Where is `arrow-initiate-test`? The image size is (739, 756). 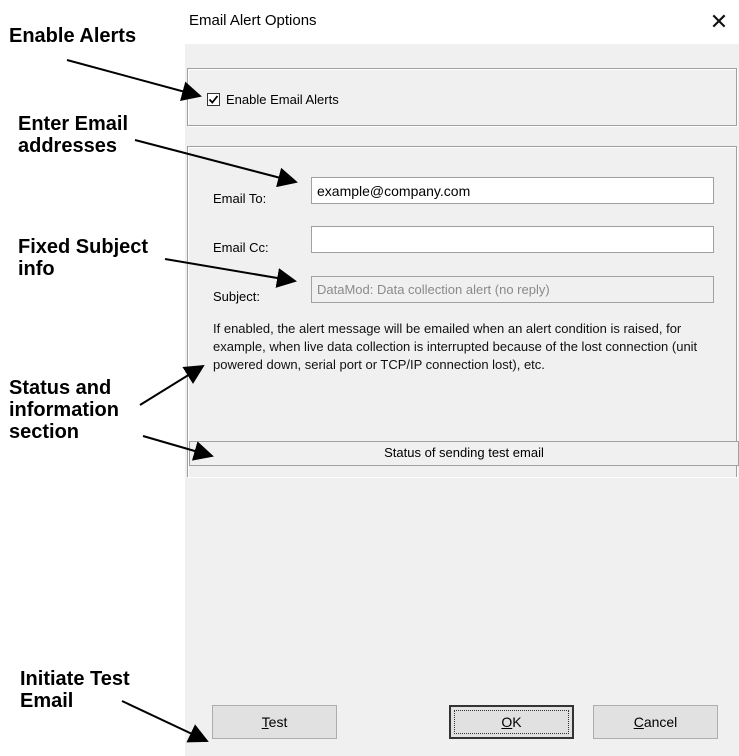 arrow-initiate-test is located at coordinates (165, 721).